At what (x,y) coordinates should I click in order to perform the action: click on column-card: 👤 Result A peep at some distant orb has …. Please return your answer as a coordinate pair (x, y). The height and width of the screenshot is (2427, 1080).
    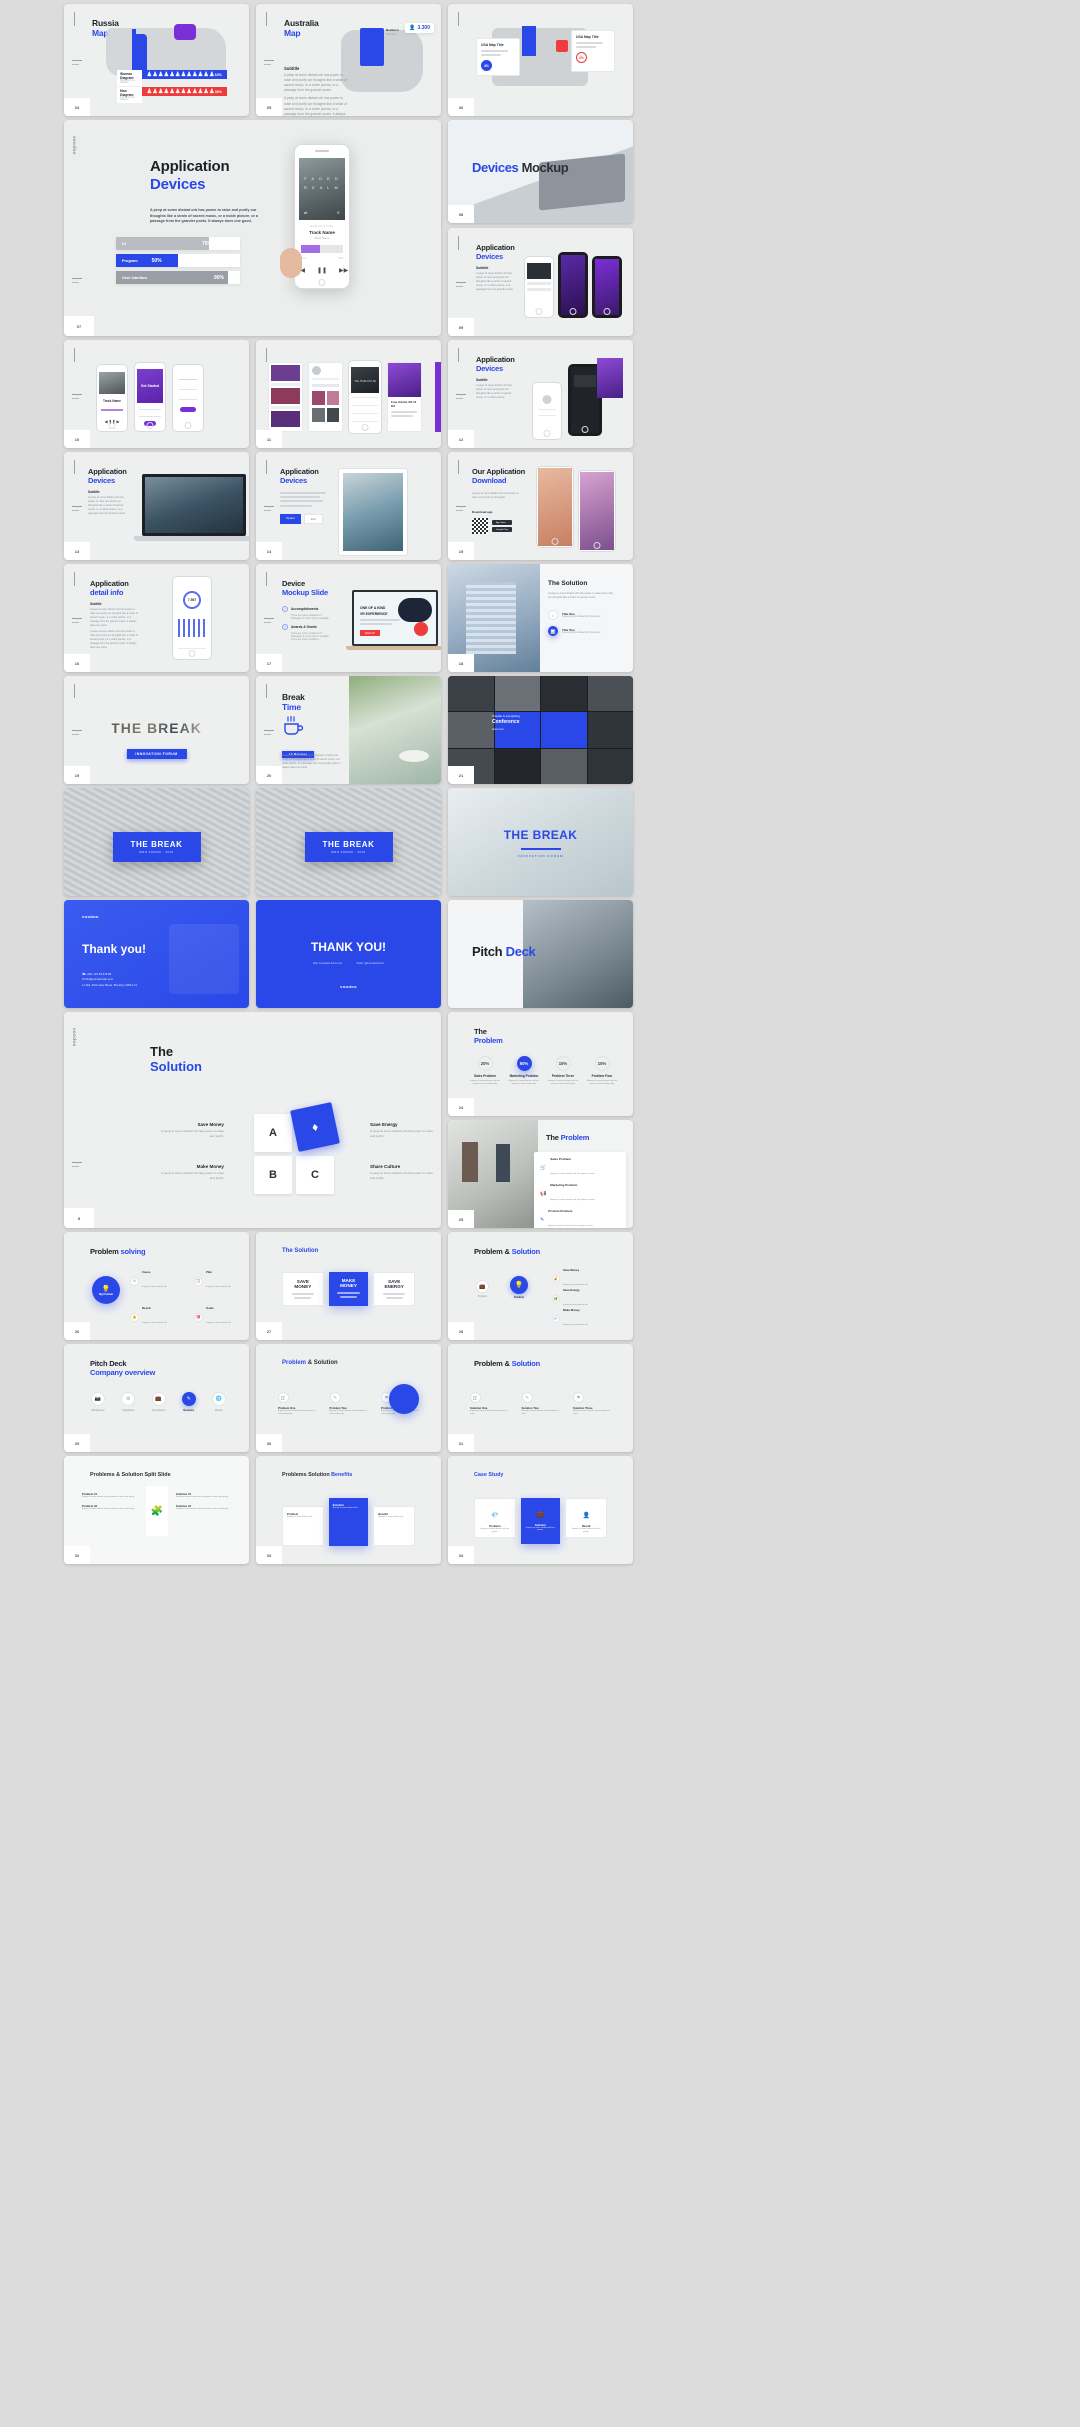
    Looking at the image, I should click on (586, 1518).